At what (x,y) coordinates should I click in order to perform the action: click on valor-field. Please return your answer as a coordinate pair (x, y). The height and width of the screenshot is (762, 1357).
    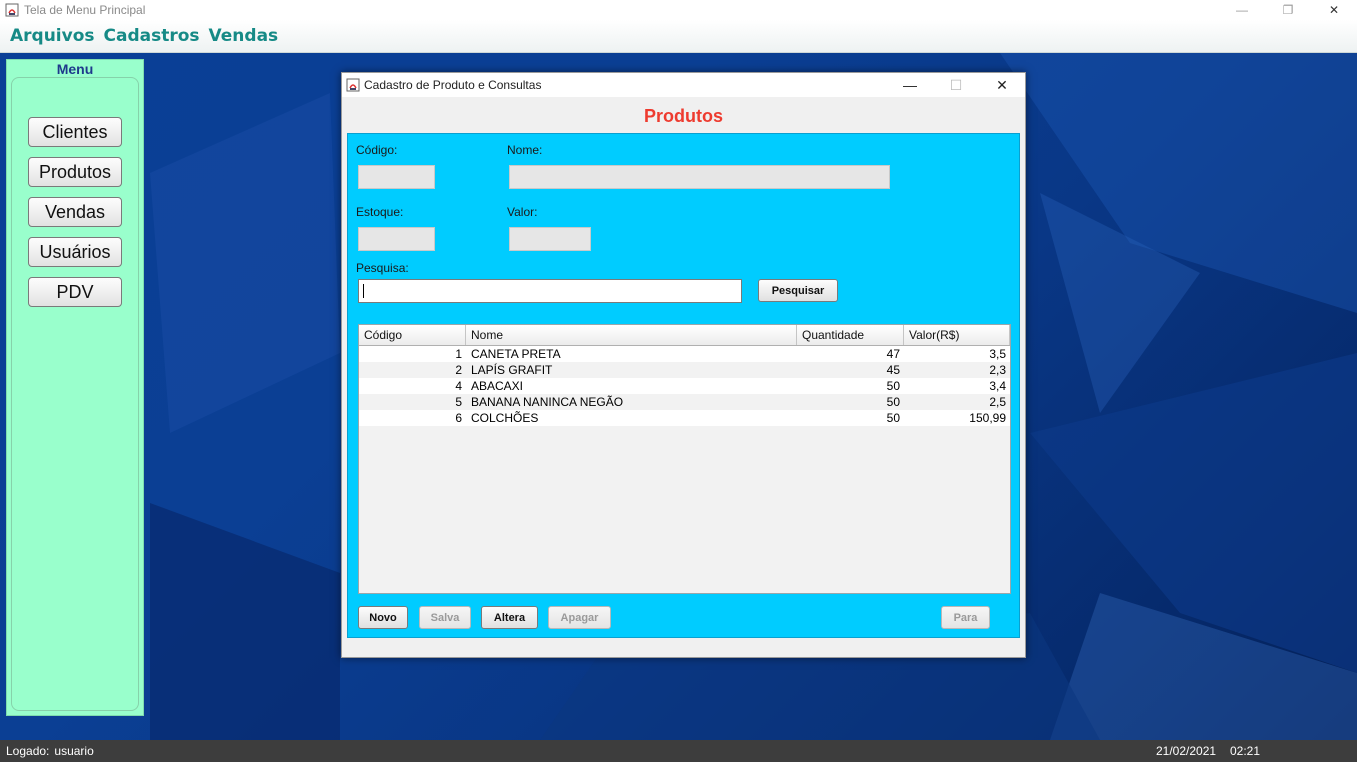
    Looking at the image, I should click on (550, 239).